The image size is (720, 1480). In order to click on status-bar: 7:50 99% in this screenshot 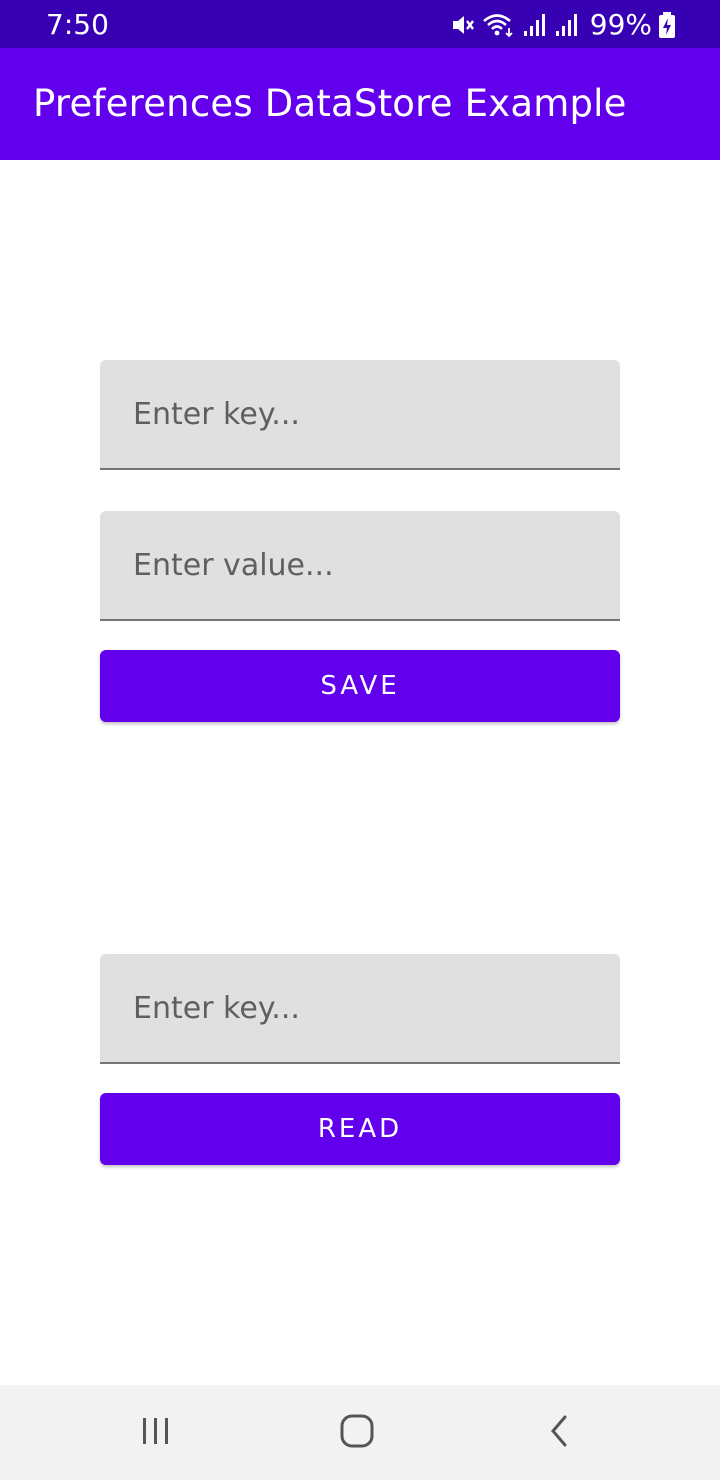, I will do `click(360, 24)`.